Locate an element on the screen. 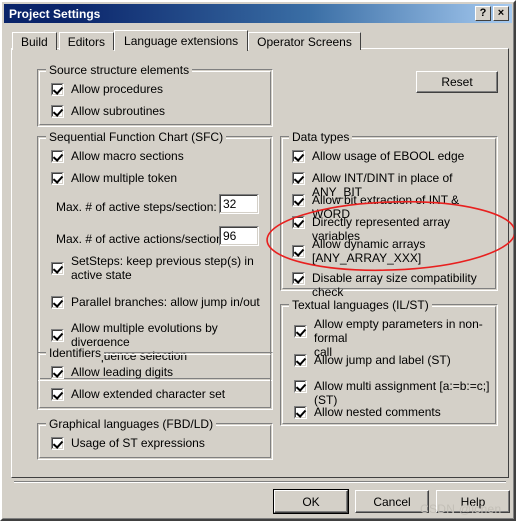 This screenshot has width=516, height=521. title-bar: Project Settings ? × is located at coordinates (258, 13).